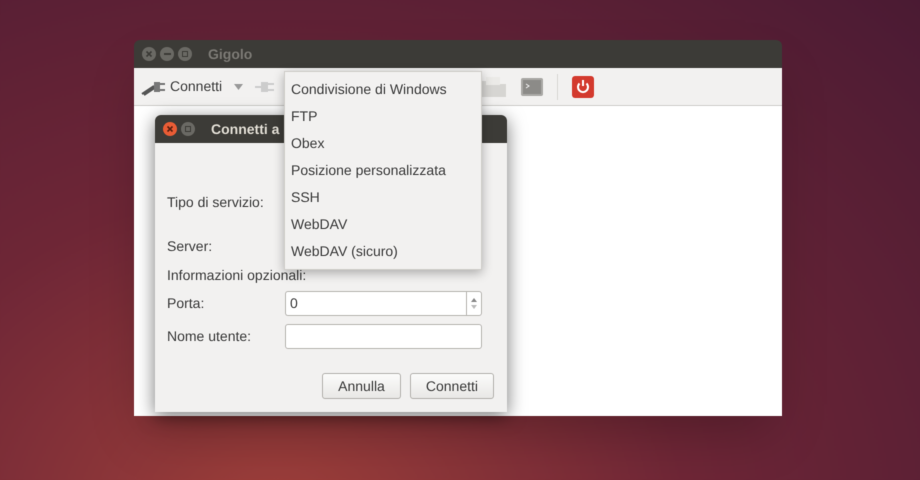 Image resolution: width=920 pixels, height=480 pixels. I want to click on field-label: Tipo di servizio:, so click(216, 202).